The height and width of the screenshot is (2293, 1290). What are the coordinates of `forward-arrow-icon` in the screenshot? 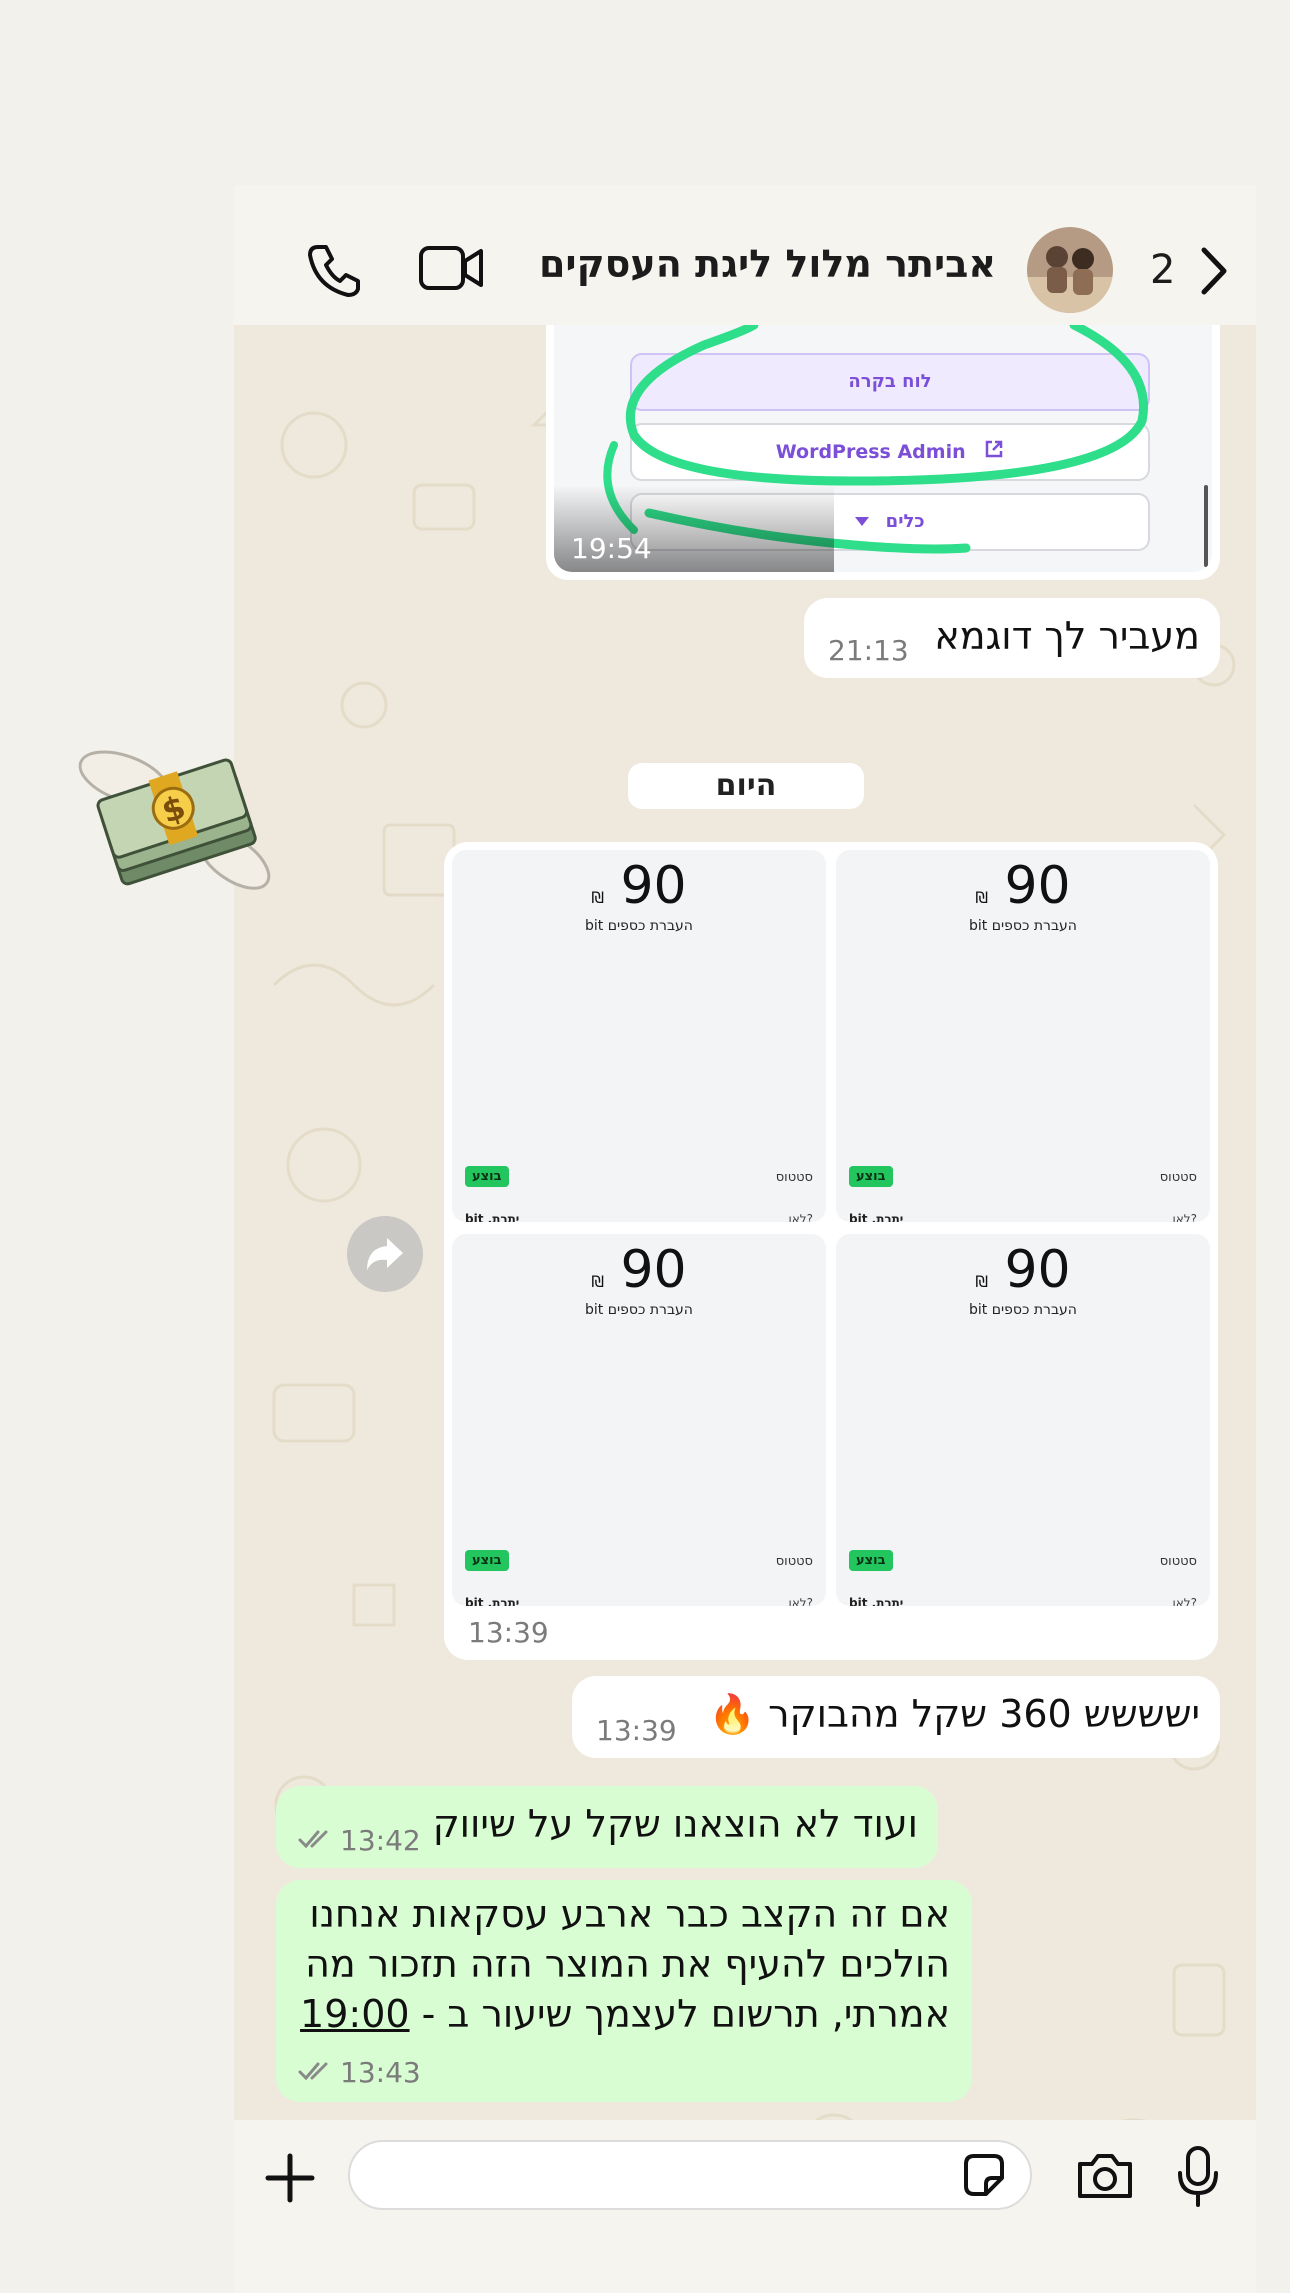 It's located at (385, 1254).